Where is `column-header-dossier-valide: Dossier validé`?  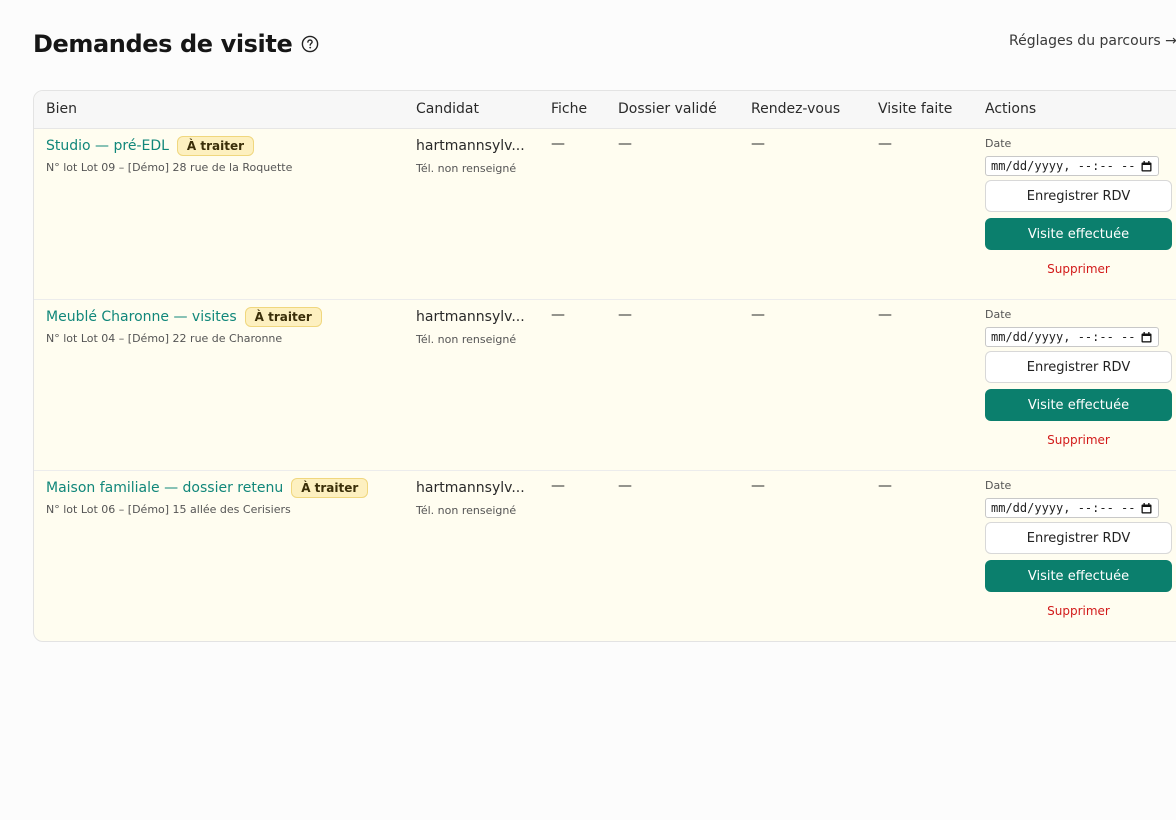
column-header-dossier-valide: Dossier validé is located at coordinates (667, 109).